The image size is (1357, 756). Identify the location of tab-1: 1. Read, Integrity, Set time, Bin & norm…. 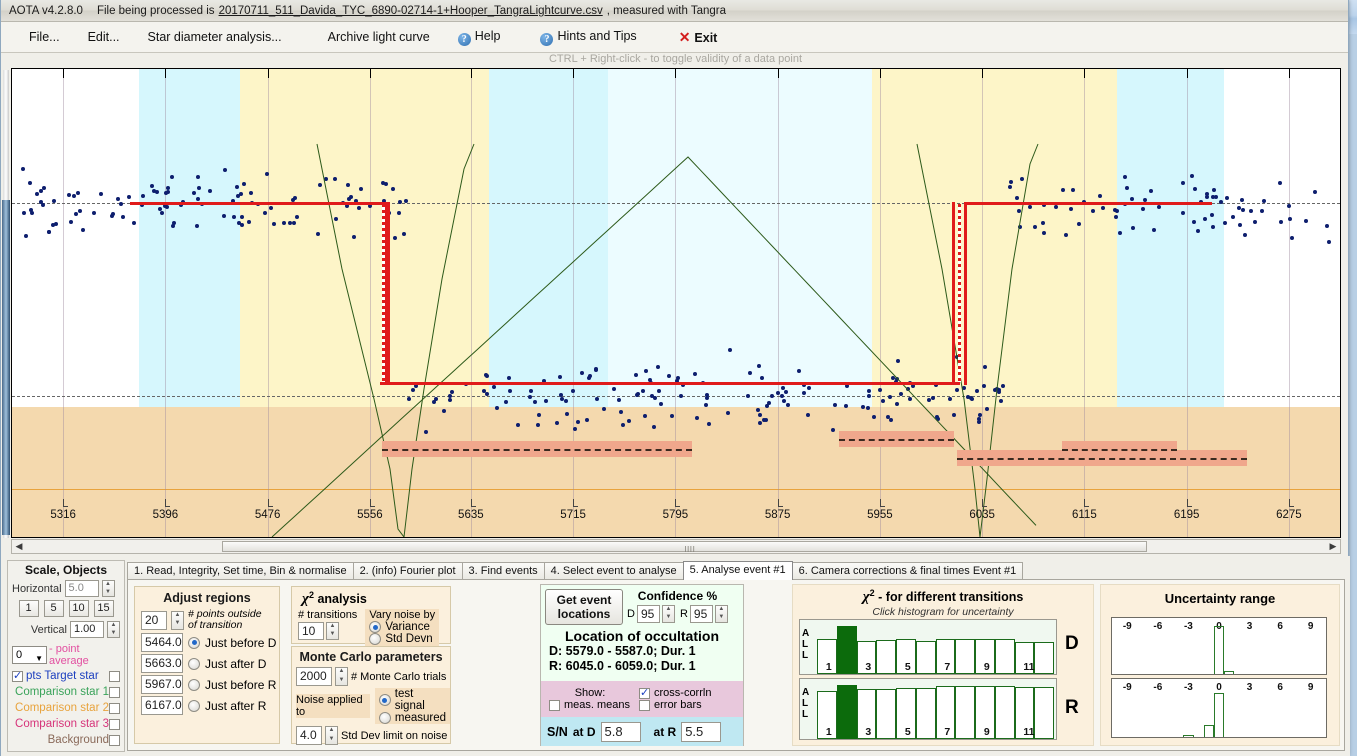
(240, 571).